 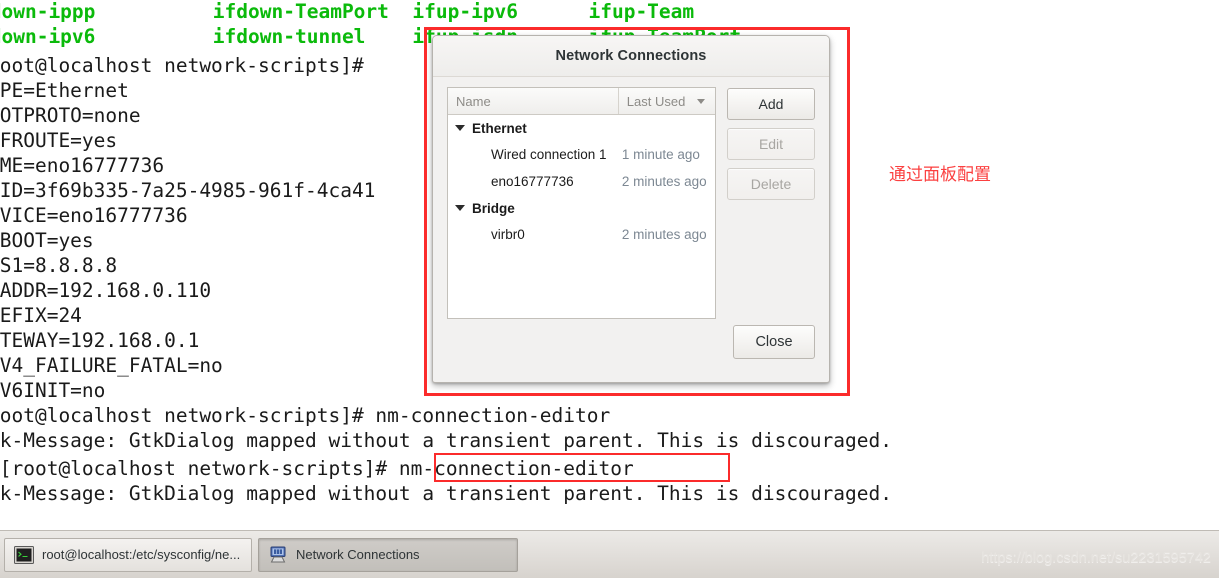 What do you see at coordinates (549, 154) in the screenshot?
I see `connection-name: Wired connection 1` at bounding box center [549, 154].